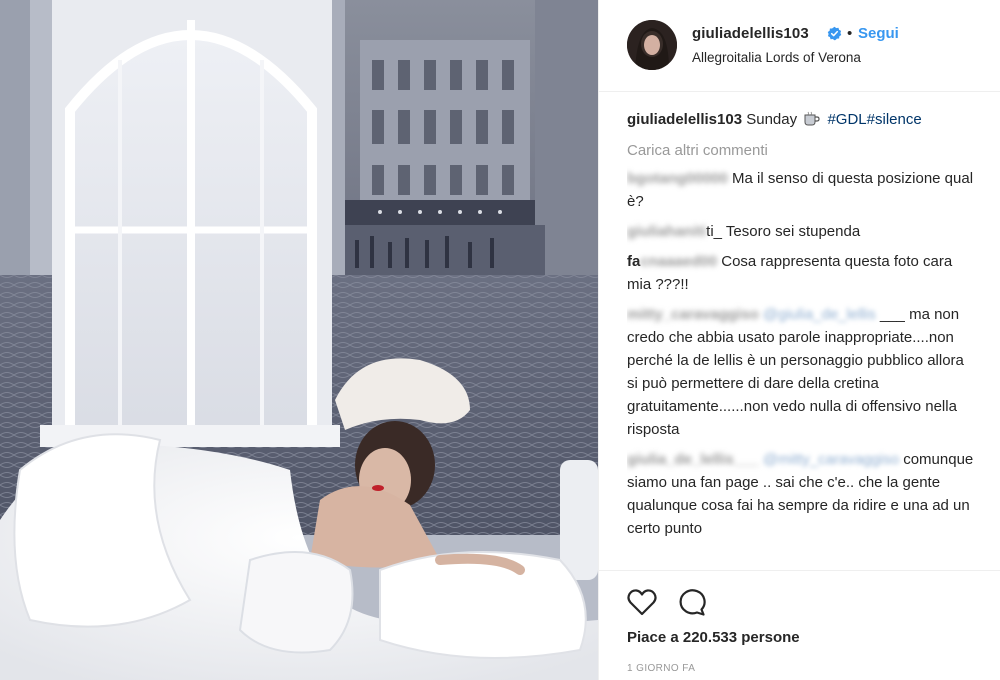  What do you see at coordinates (874, 119) in the screenshot?
I see `caption-hashtags: #GDL#silence` at bounding box center [874, 119].